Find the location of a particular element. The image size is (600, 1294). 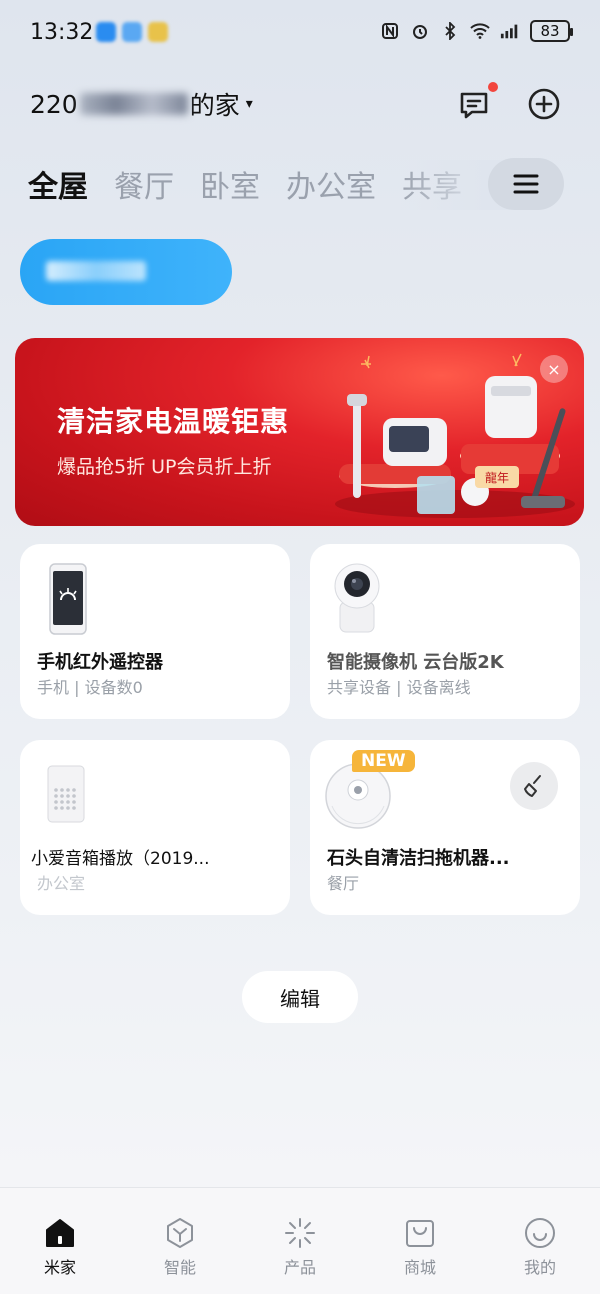

message-button is located at coordinates (474, 104).